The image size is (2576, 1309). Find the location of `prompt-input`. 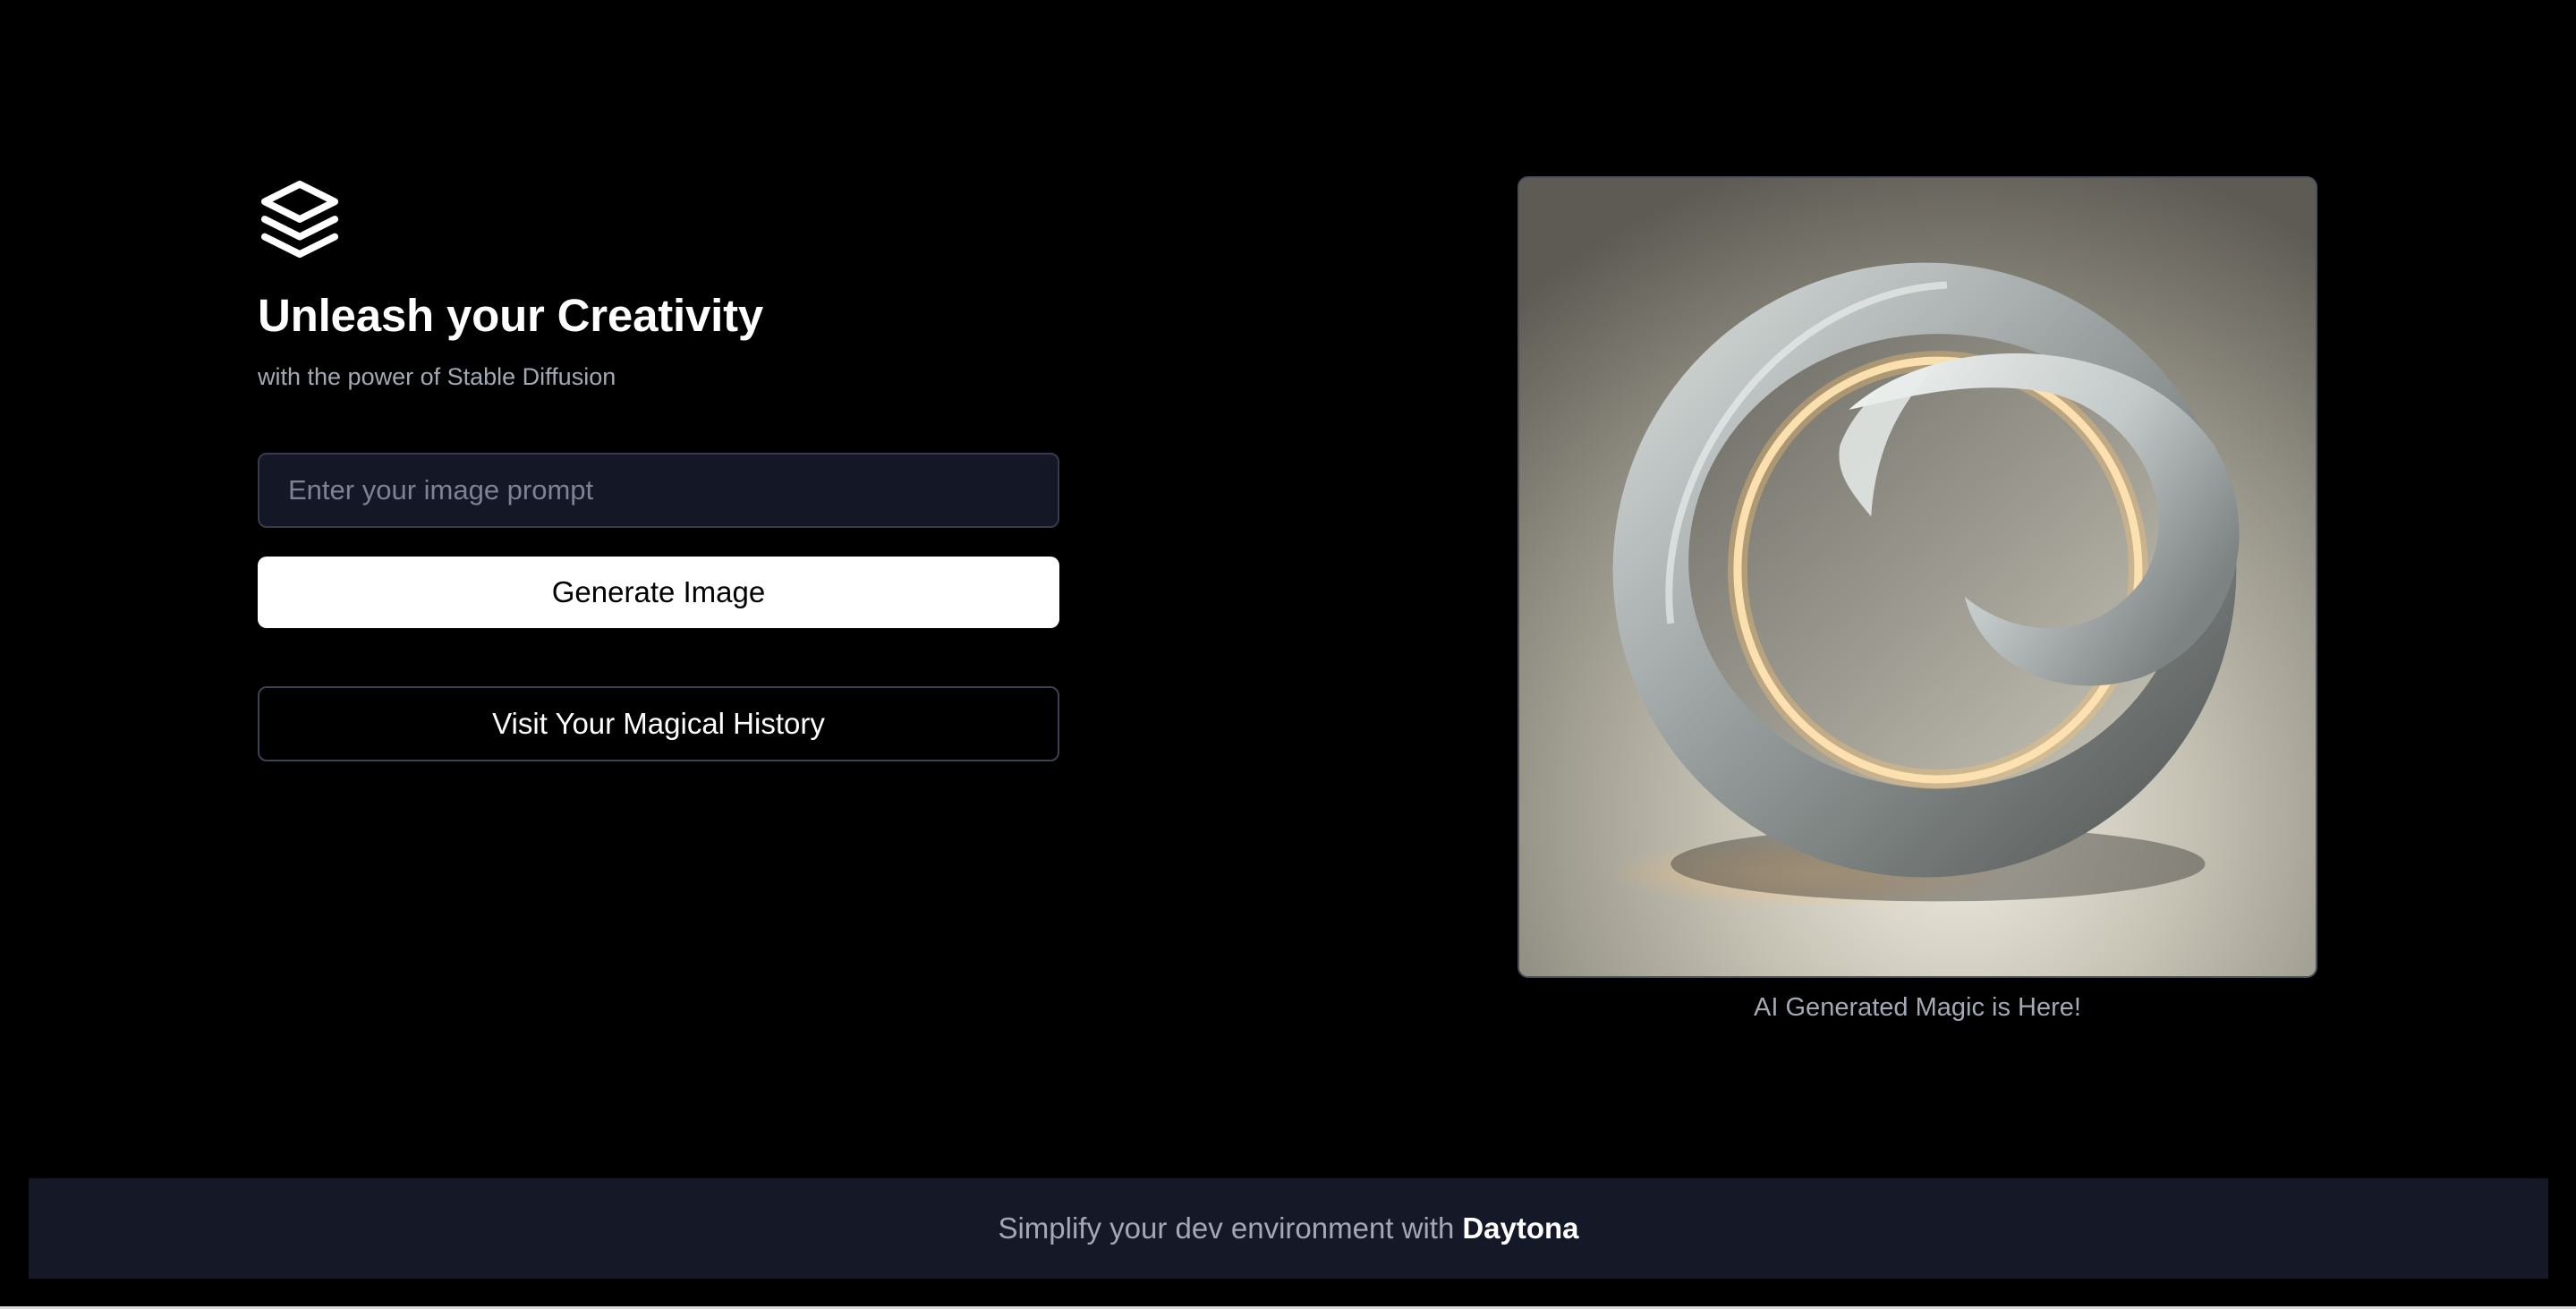

prompt-input is located at coordinates (658, 490).